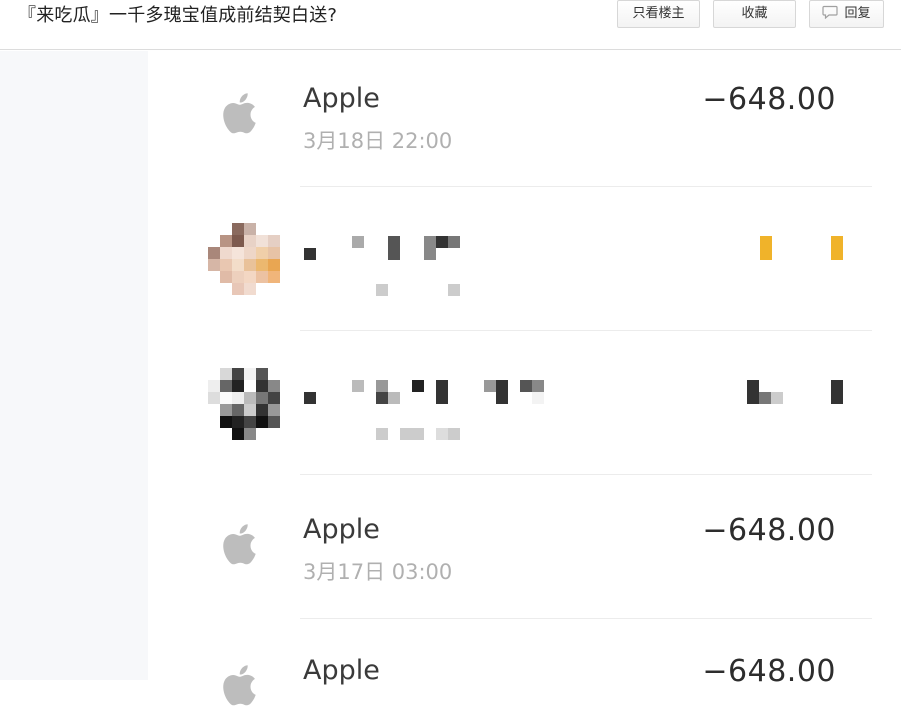 The height and width of the screenshot is (711, 901). I want to click on speech-bubble-icon, so click(830, 12).